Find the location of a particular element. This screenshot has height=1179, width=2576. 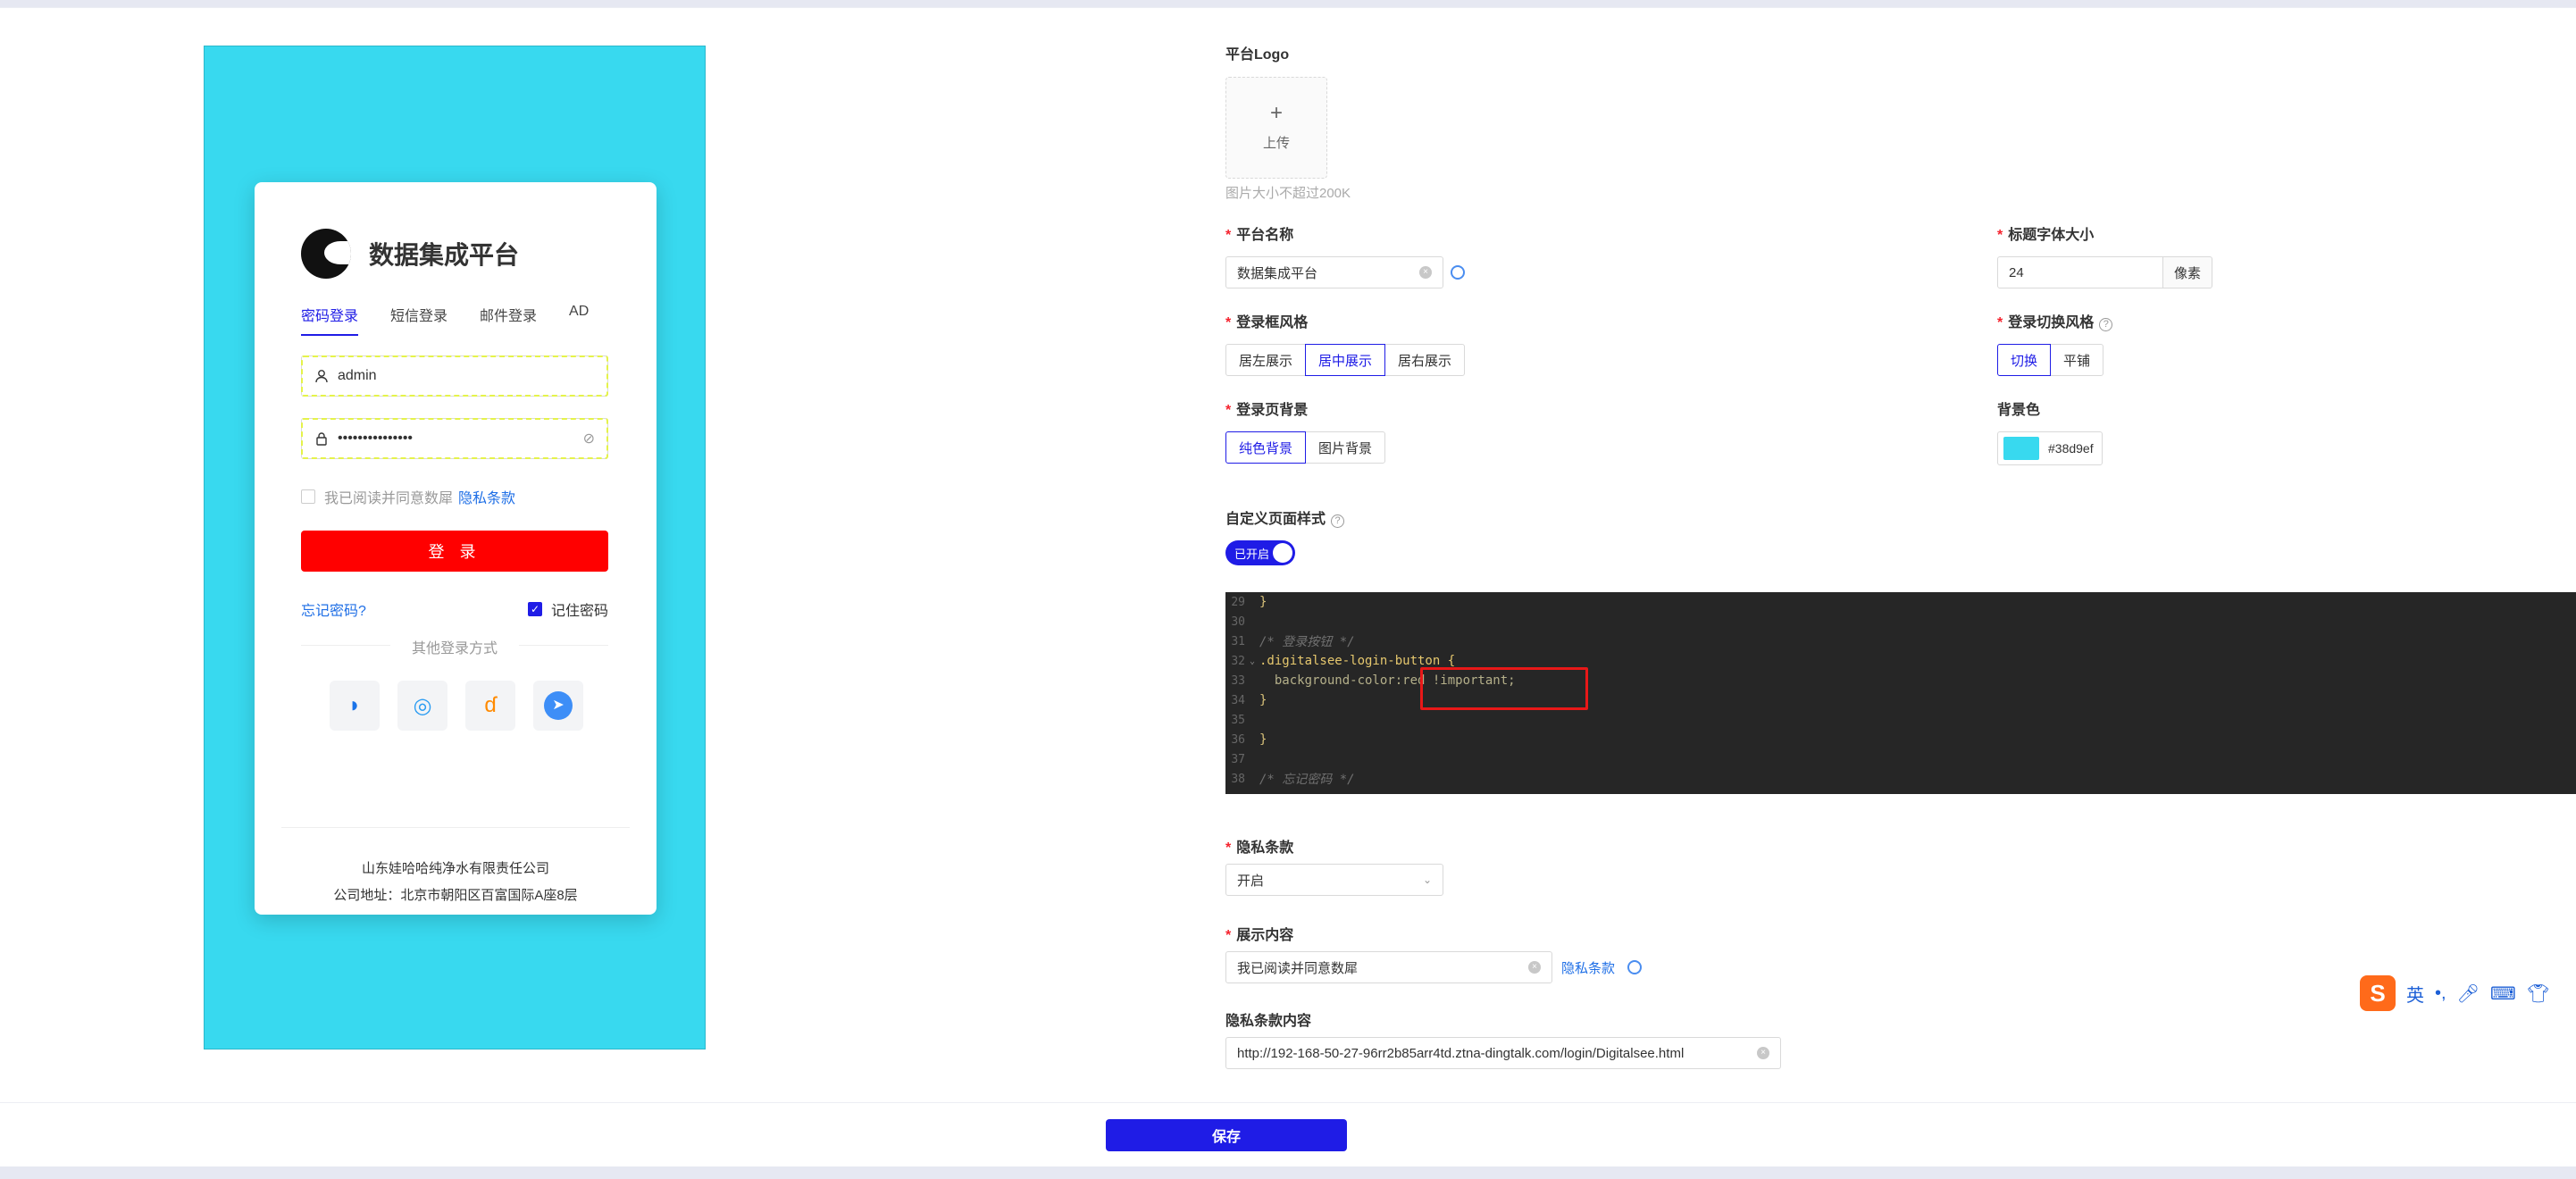

login-box-center-option: 居中展示 is located at coordinates (1346, 360).